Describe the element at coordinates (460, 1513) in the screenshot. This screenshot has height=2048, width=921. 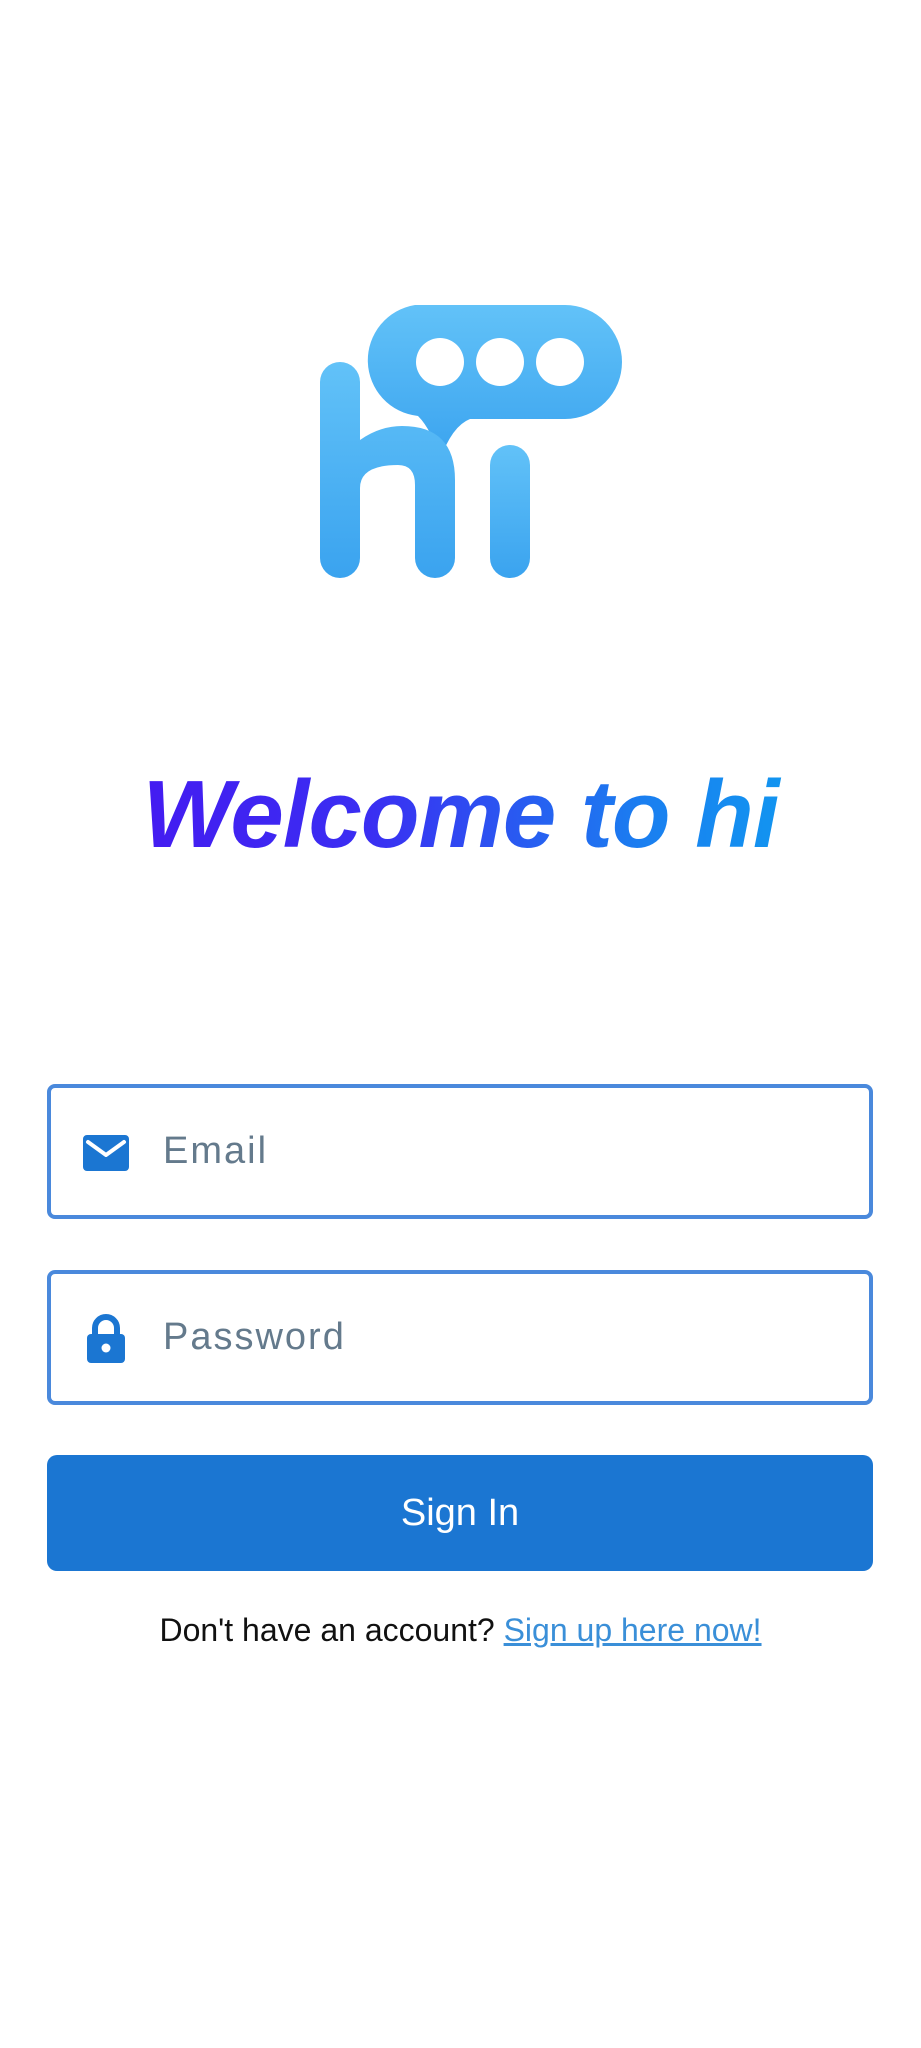
I see `sign-in-button: Sign In` at that location.